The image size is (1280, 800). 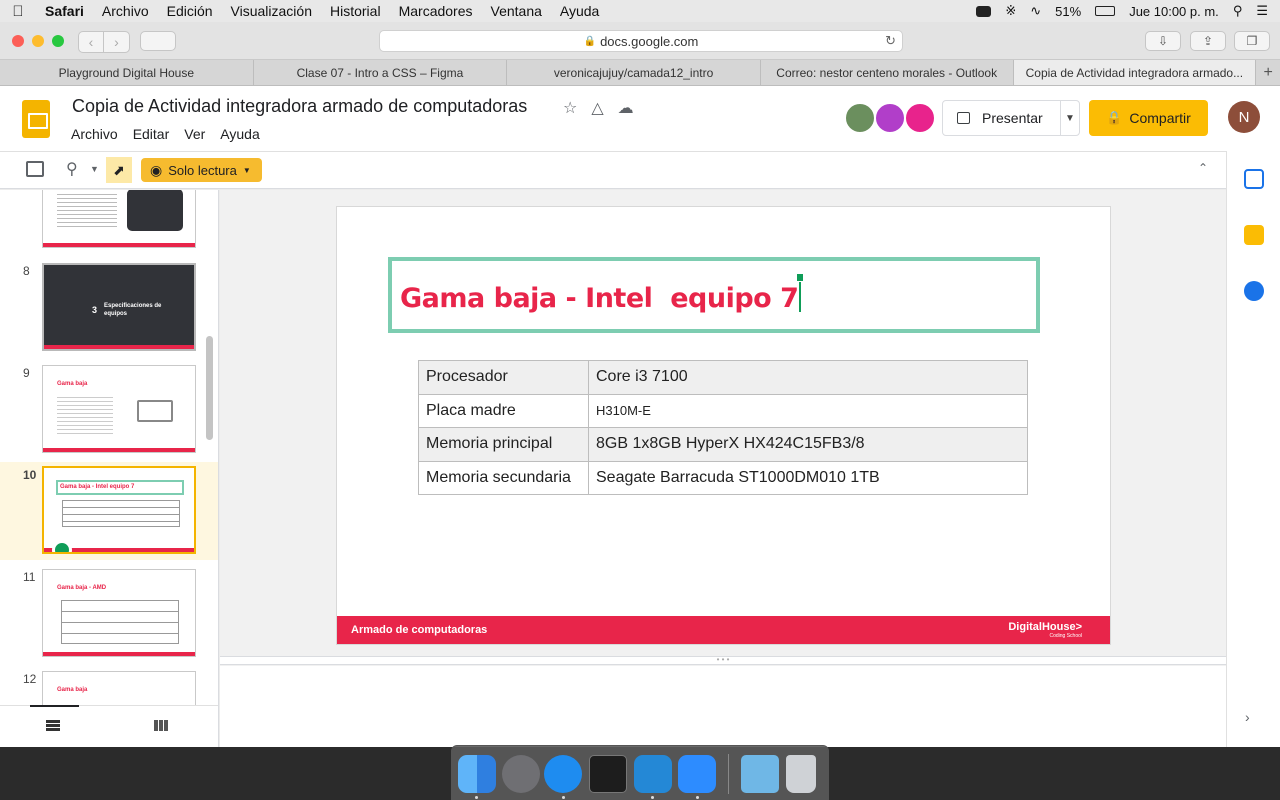 What do you see at coordinates (201, 170) in the screenshot?
I see `view-mode-button: ◉ Solo lectura ▼` at bounding box center [201, 170].